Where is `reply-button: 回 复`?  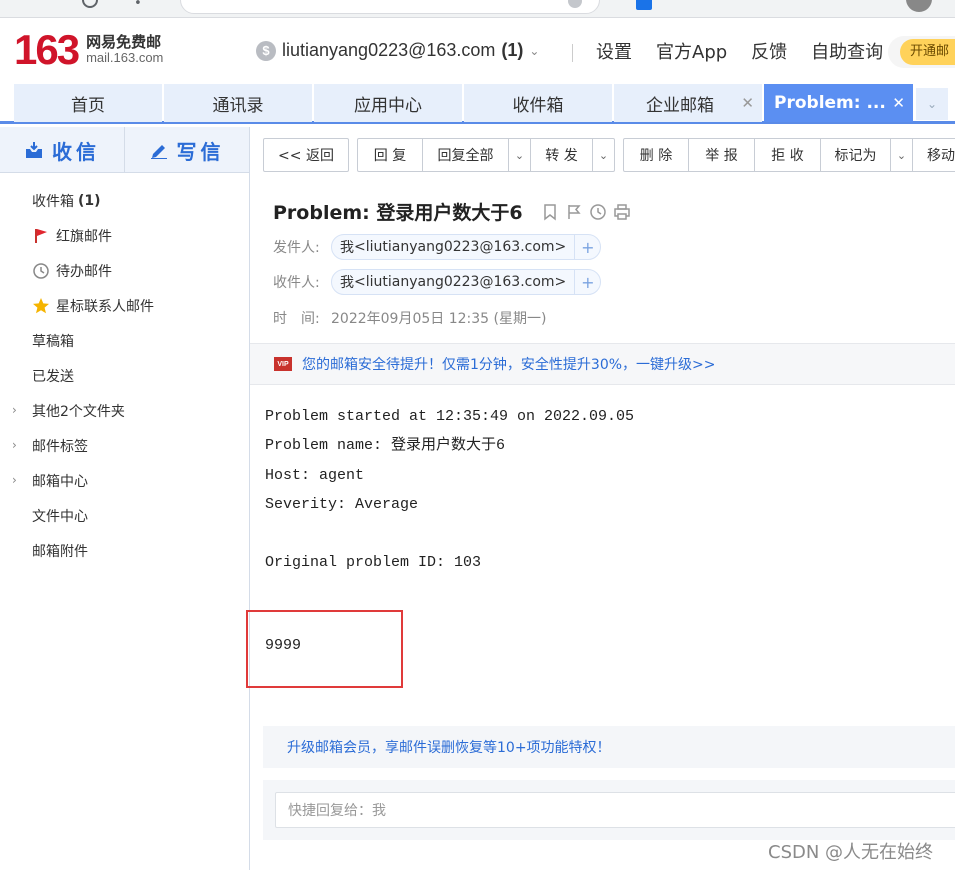
reply-button: 回 复 is located at coordinates (390, 155).